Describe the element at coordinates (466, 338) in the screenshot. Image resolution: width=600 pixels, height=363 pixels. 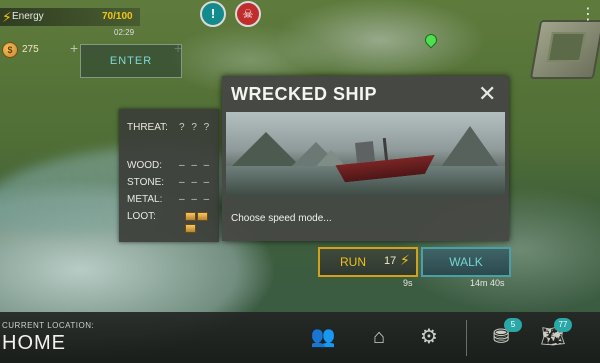
I see `divider` at that location.